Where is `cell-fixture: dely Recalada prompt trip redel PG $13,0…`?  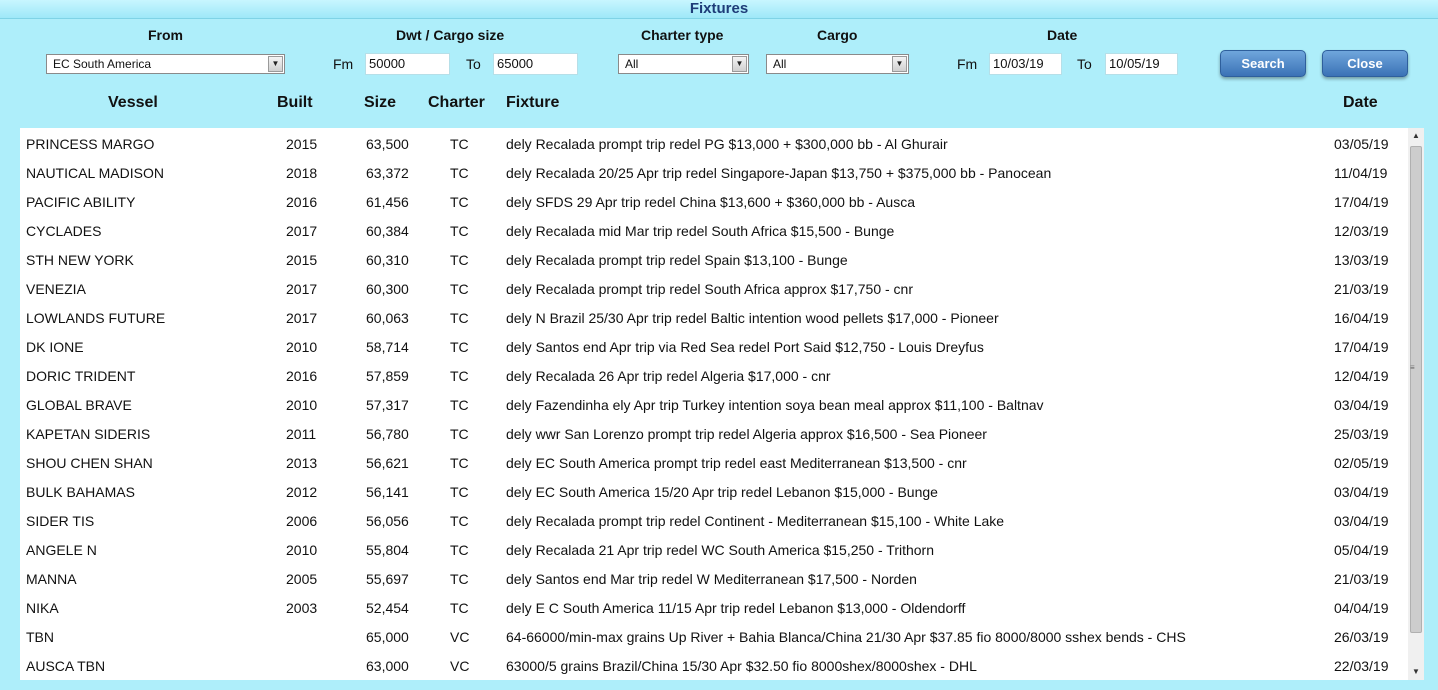
cell-fixture: dely Recalada prompt trip redel PG $13,0… is located at coordinates (727, 144).